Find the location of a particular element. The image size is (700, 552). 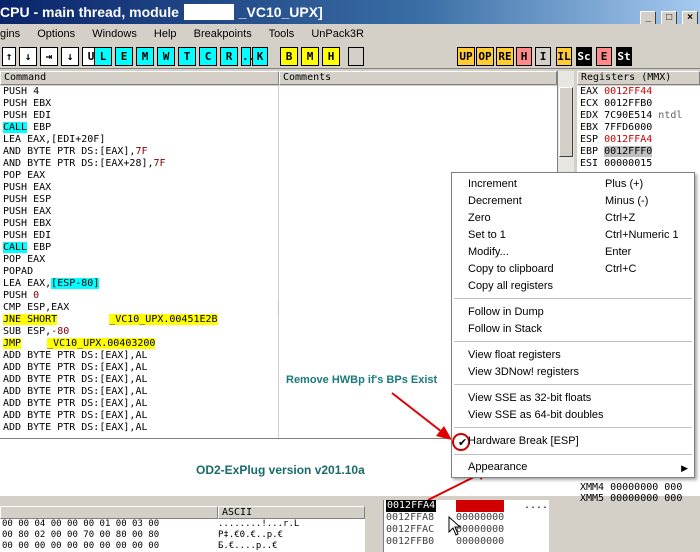

shortcut-zero: Ctrl+Z is located at coordinates (620, 218).